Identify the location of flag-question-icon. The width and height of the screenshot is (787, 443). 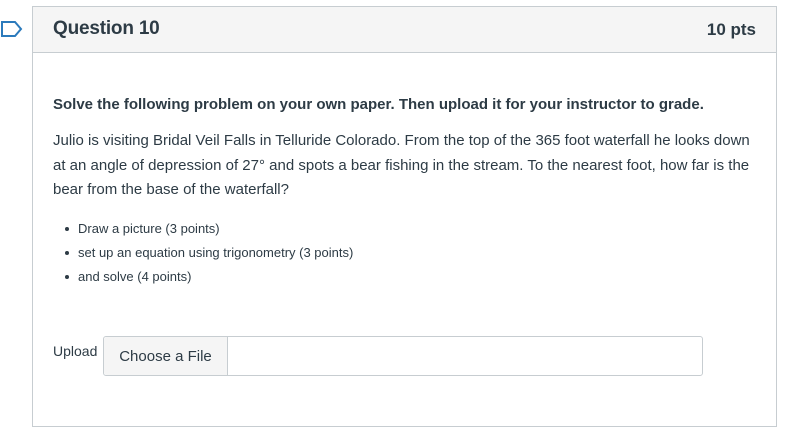
(12, 29).